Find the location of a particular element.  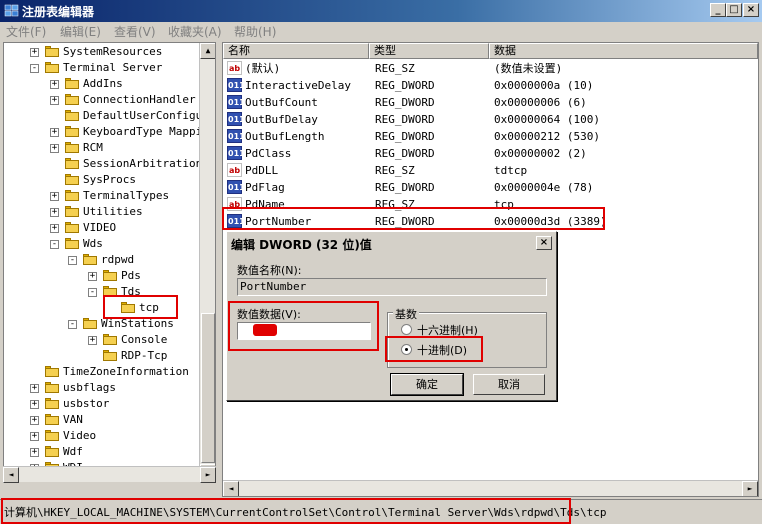

scroll-up-button: ▲ is located at coordinates (207, 51).